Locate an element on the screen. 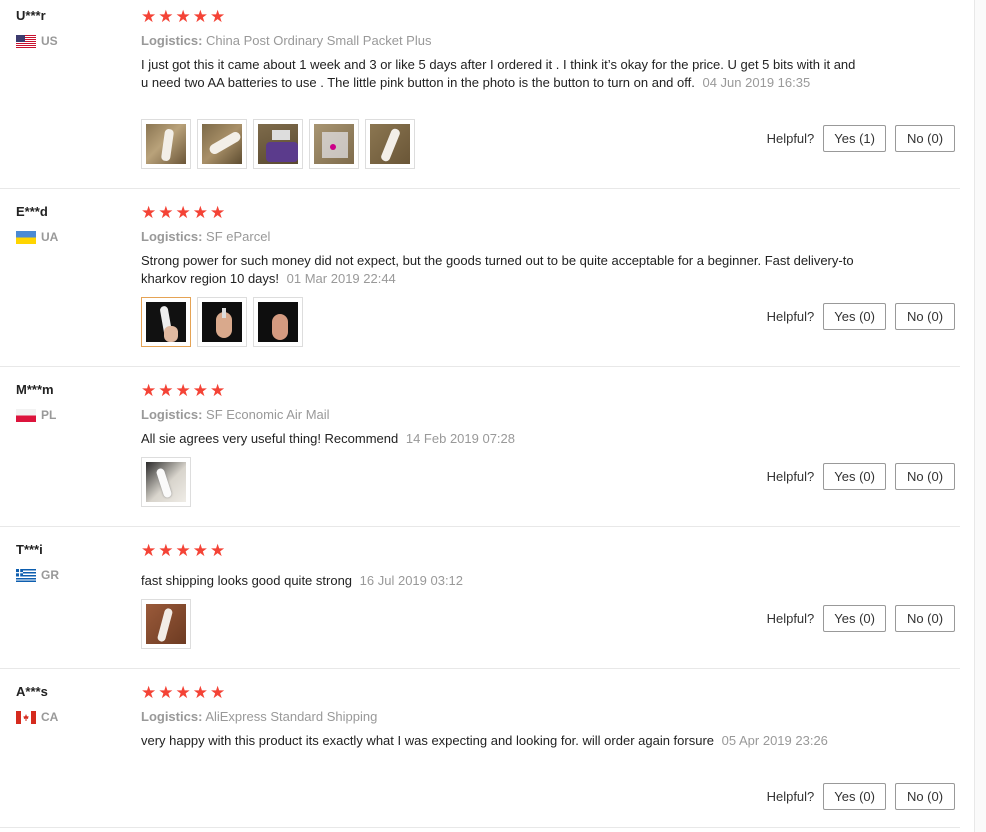  country-code: PL is located at coordinates (49, 415).